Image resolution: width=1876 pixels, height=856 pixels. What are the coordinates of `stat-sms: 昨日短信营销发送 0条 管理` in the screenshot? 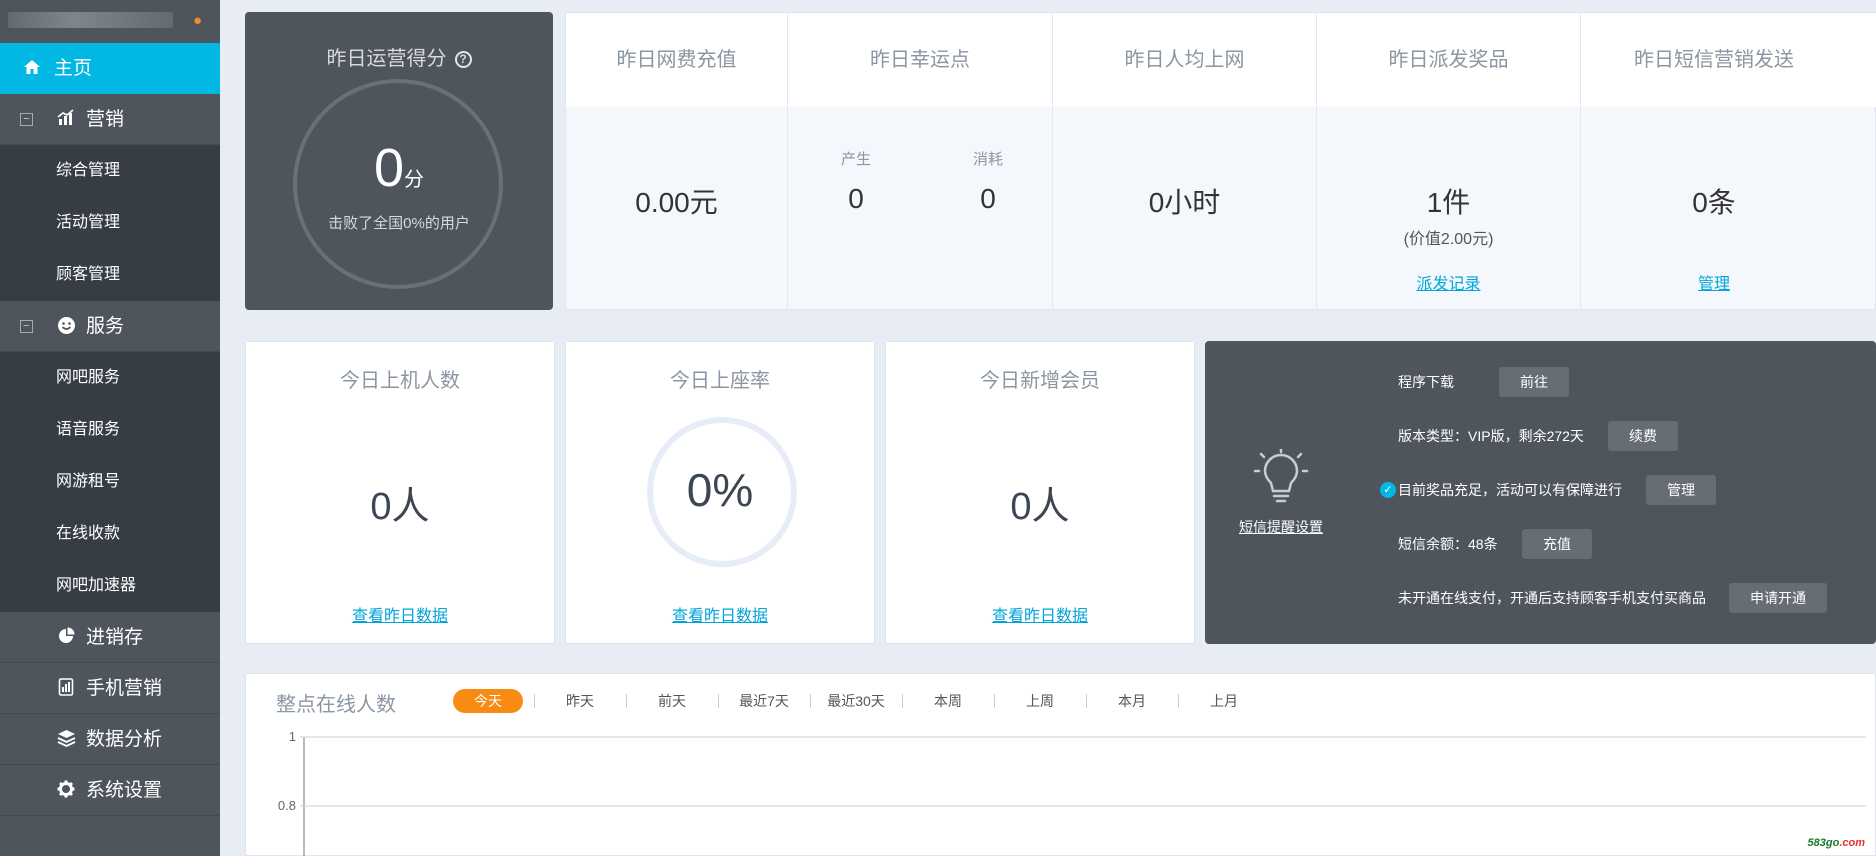 It's located at (1728, 162).